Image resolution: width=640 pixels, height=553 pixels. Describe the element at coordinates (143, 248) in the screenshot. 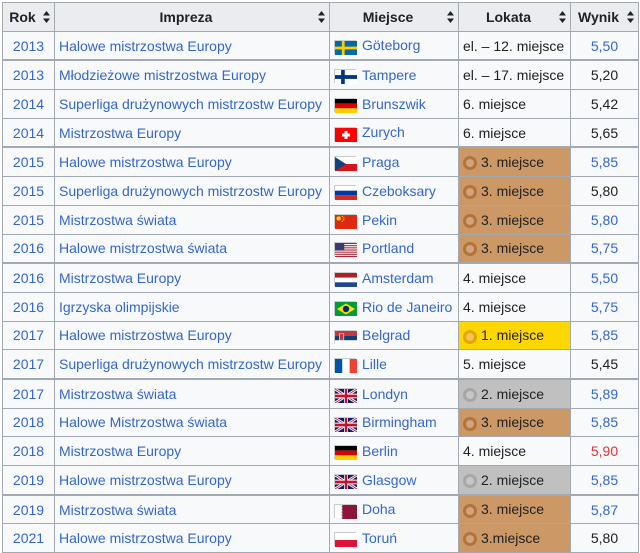

I see `event-link: Halowe mistrzostwa świata` at that location.